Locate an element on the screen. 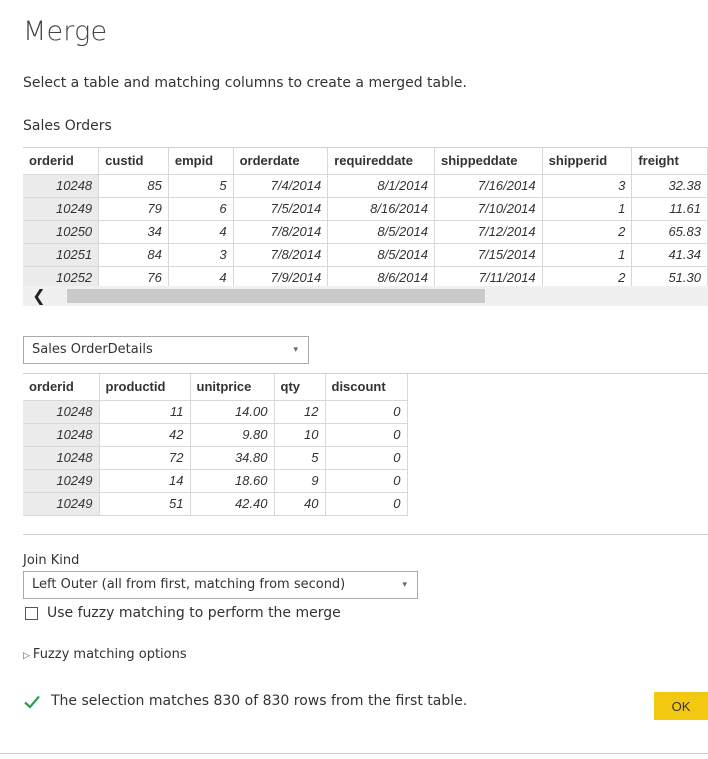  table-cell-unitprice: 14.00 is located at coordinates (232, 412).